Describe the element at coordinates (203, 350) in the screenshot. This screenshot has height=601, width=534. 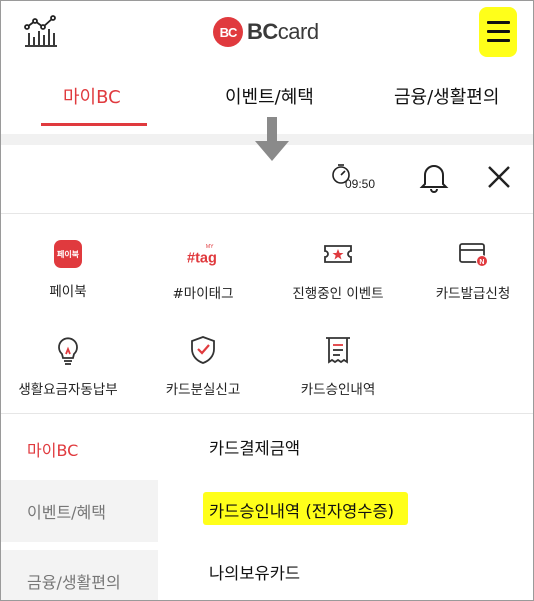
I see `shield-check-icon` at that location.